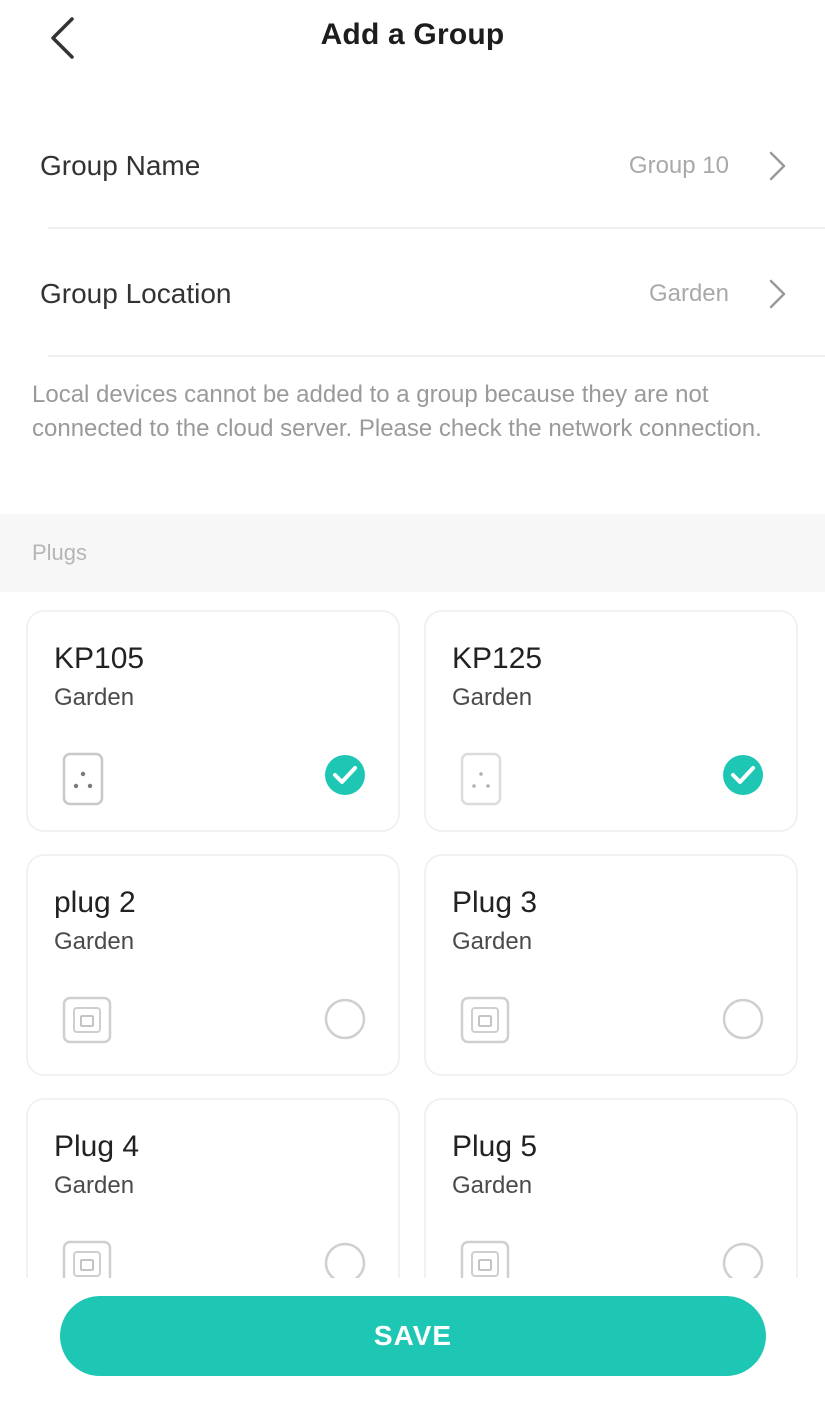  Describe the element at coordinates (611, 1188) in the screenshot. I see `device-card: Plug 5 Garden` at that location.